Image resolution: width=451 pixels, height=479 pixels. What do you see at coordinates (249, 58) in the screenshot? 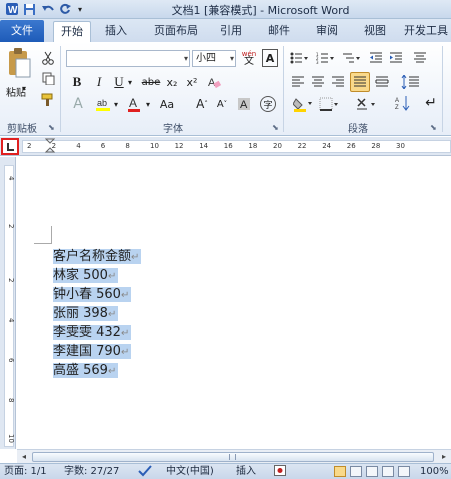
I see `phonetic-guide-button: wén 文` at bounding box center [249, 58].